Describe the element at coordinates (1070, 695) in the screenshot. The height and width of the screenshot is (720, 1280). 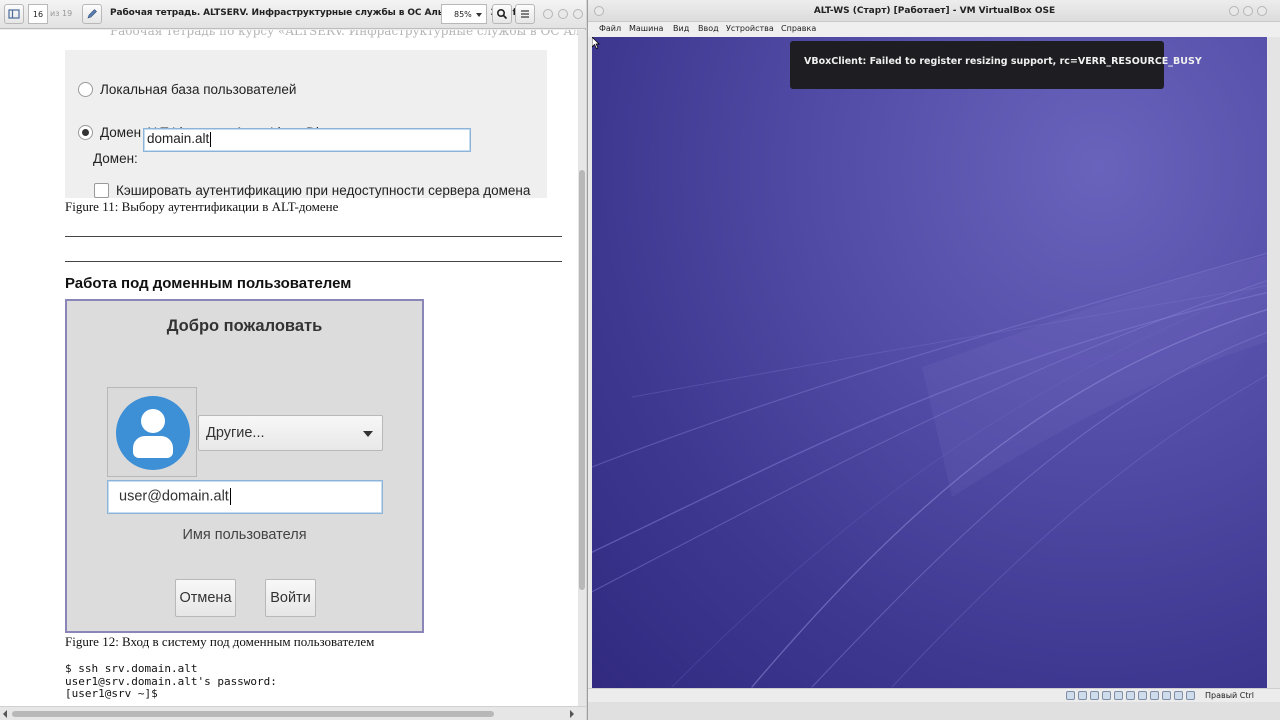
I see `hard-disk-icon` at that location.